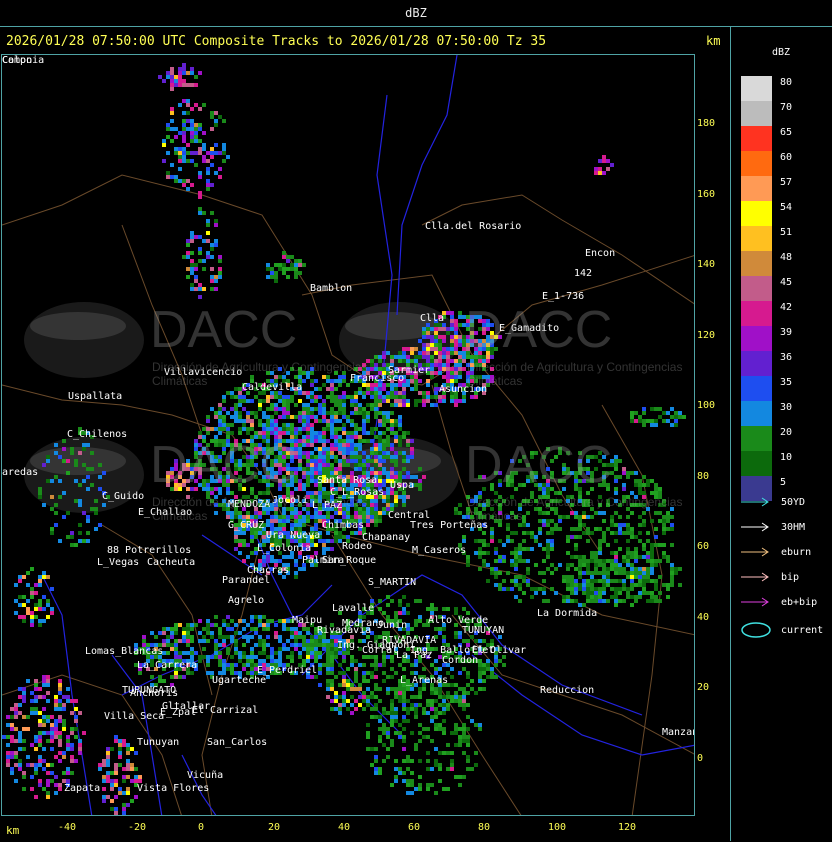  Describe the element at coordinates (134, 716) in the screenshot. I see `place-label: Villa Seca` at that location.